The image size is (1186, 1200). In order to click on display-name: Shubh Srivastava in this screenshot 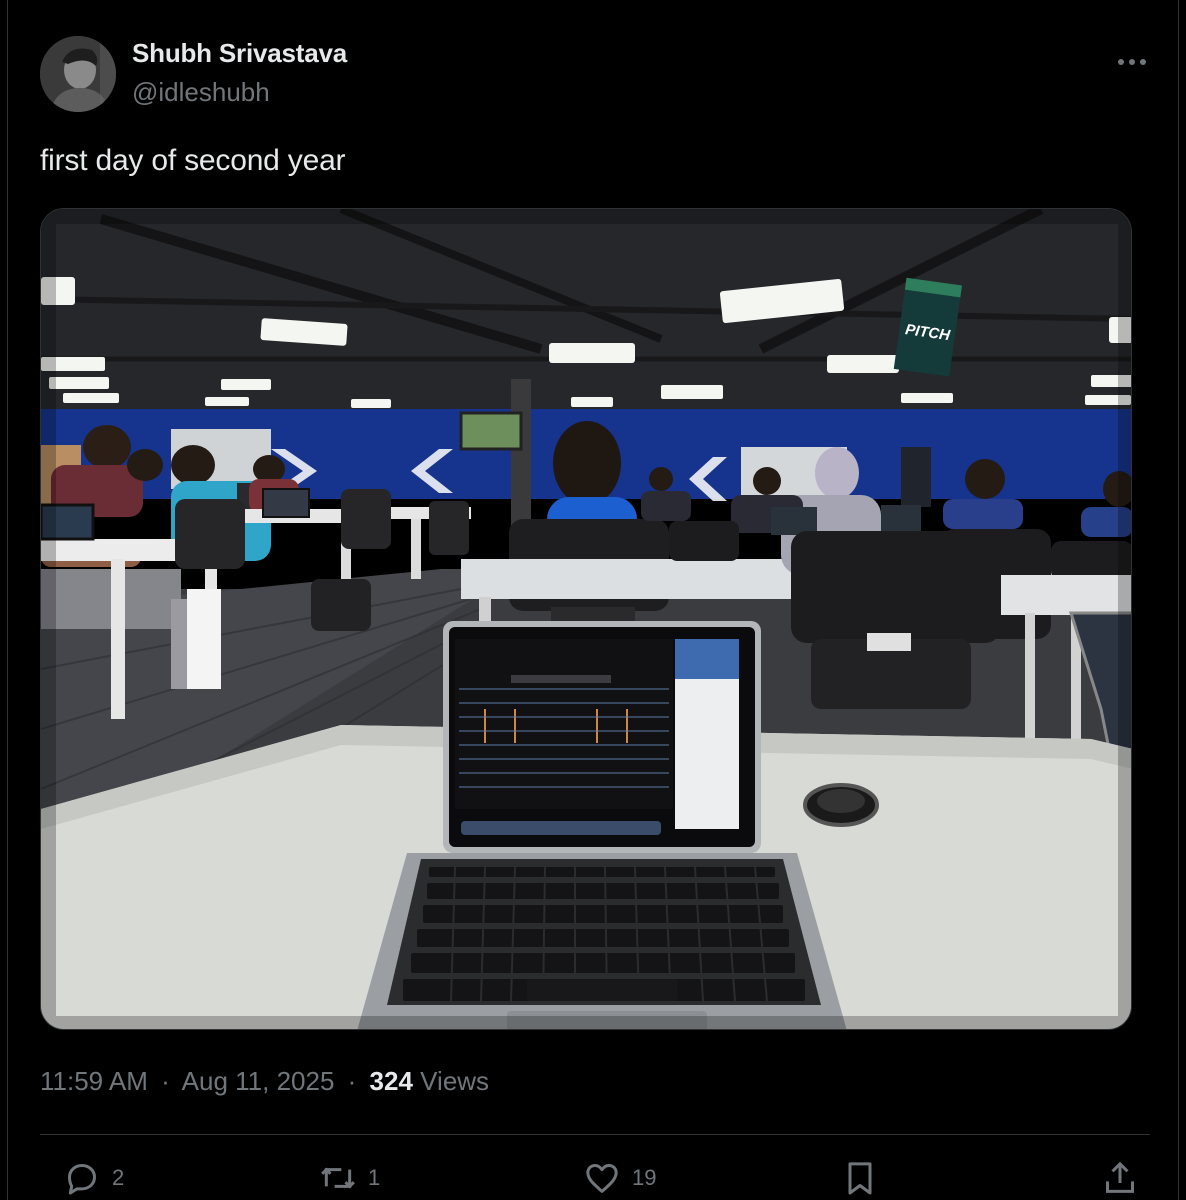, I will do `click(239, 53)`.